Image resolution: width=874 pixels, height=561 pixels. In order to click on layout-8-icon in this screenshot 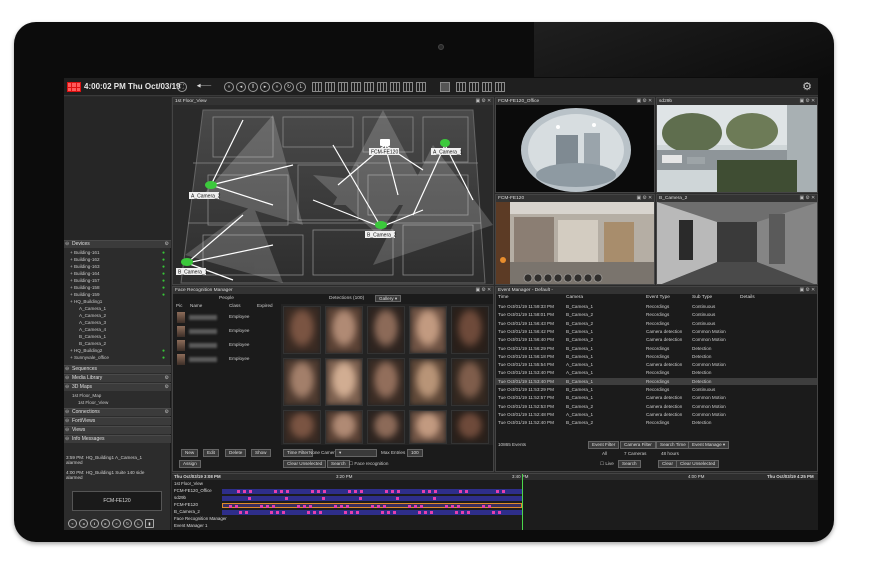, I will do `click(408, 87)`.